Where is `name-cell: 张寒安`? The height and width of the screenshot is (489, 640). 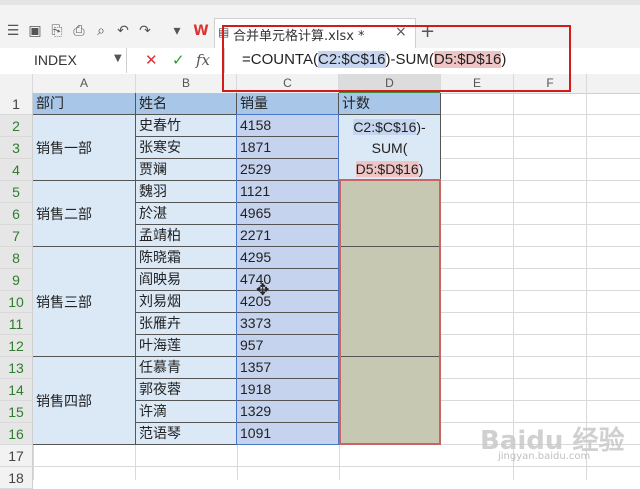 name-cell: 张寒安 is located at coordinates (186, 148).